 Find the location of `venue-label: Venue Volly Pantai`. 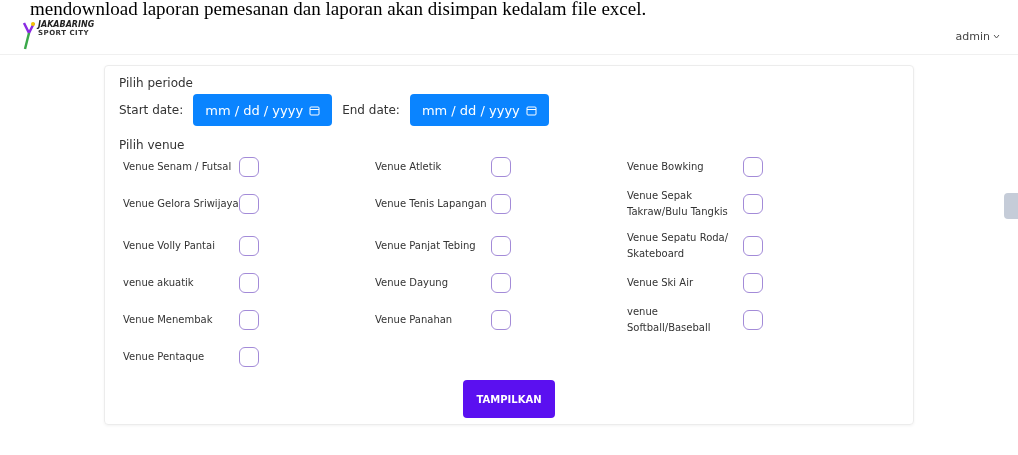

venue-label: Venue Volly Pantai is located at coordinates (169, 246).